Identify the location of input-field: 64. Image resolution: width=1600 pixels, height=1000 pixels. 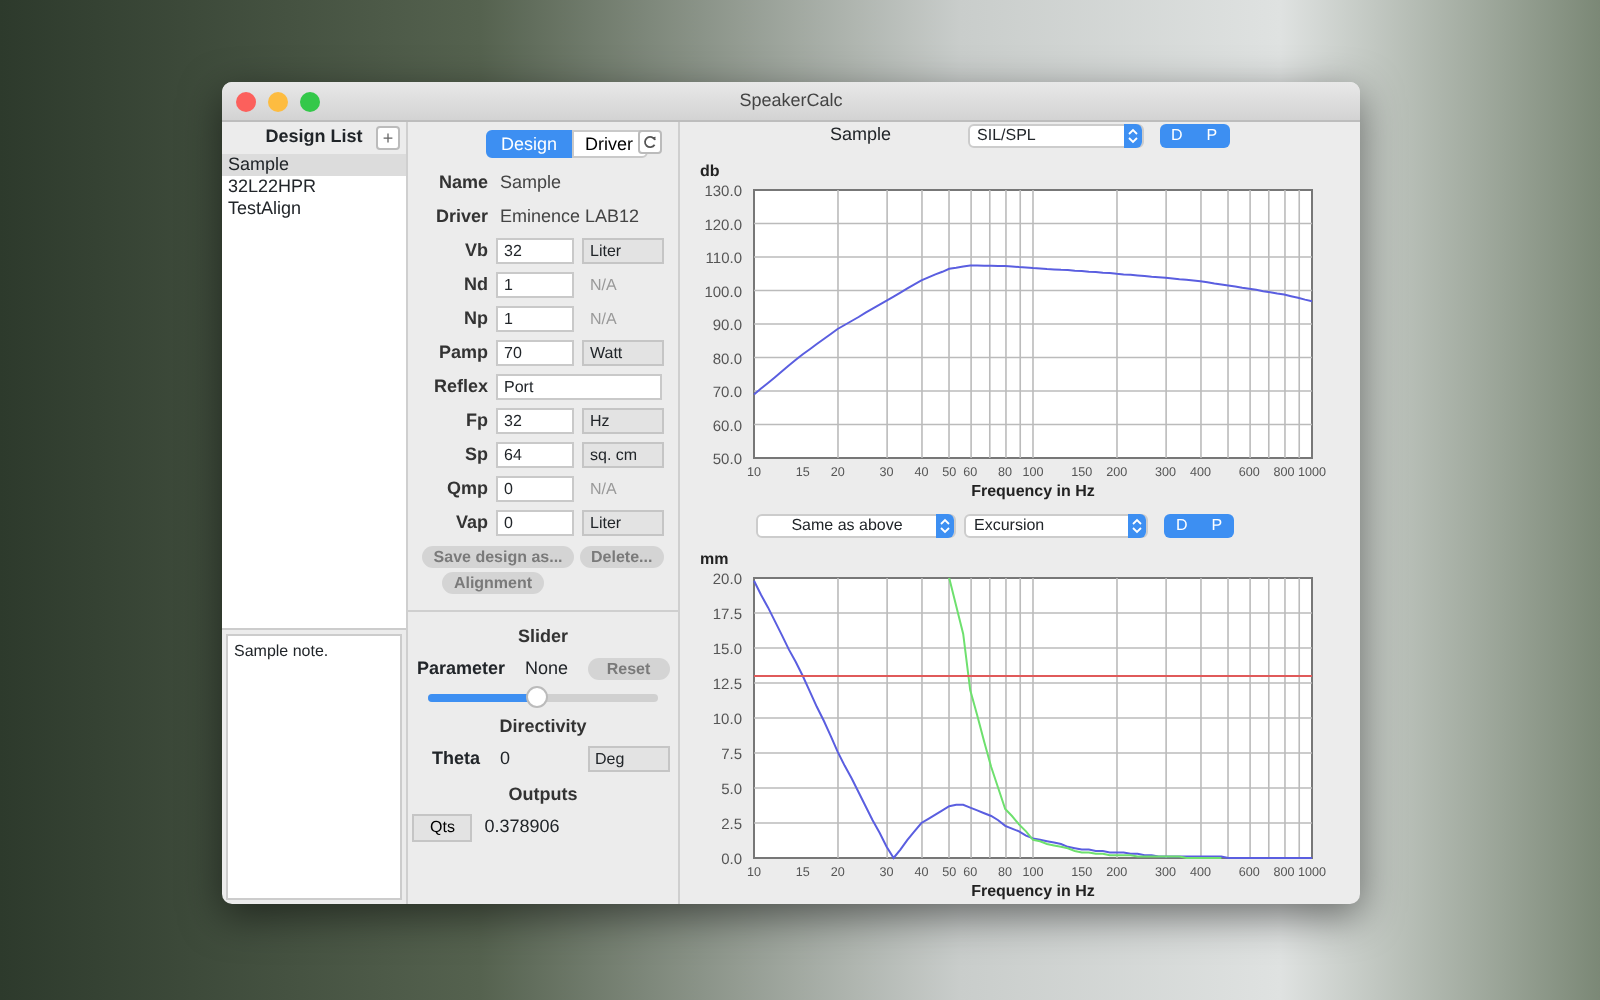
(535, 455).